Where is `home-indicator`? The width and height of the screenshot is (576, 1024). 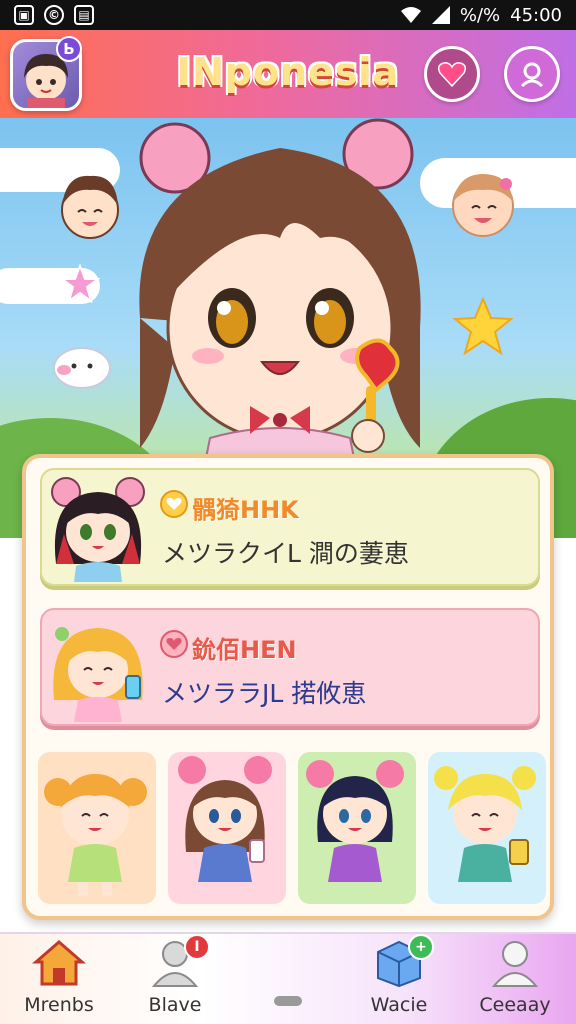
home-indicator is located at coordinates (288, 1001).